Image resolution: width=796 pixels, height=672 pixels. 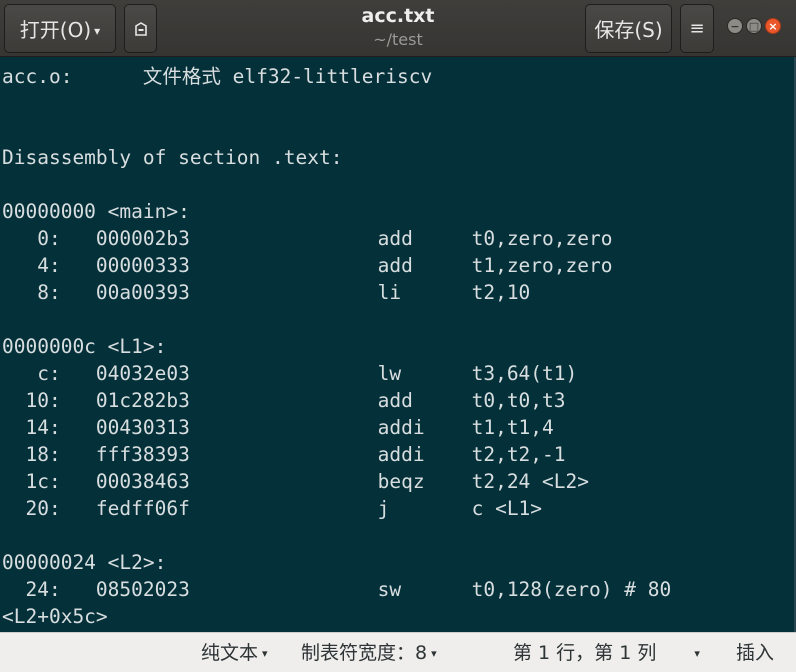 What do you see at coordinates (55, 30) in the screenshot?
I see `open-button-label: 打开(O)` at bounding box center [55, 30].